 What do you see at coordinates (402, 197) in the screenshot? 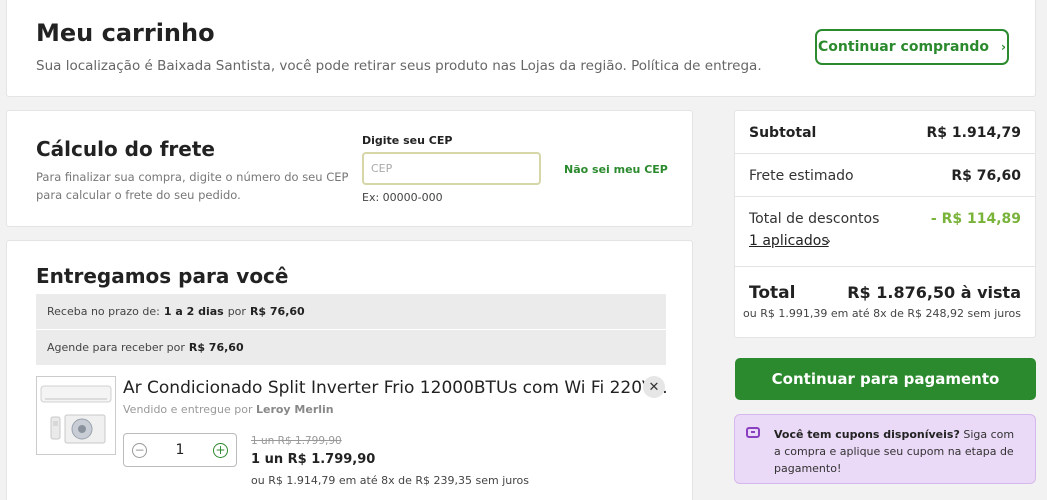
I see `cep-example: Ex: 00000-000` at bounding box center [402, 197].